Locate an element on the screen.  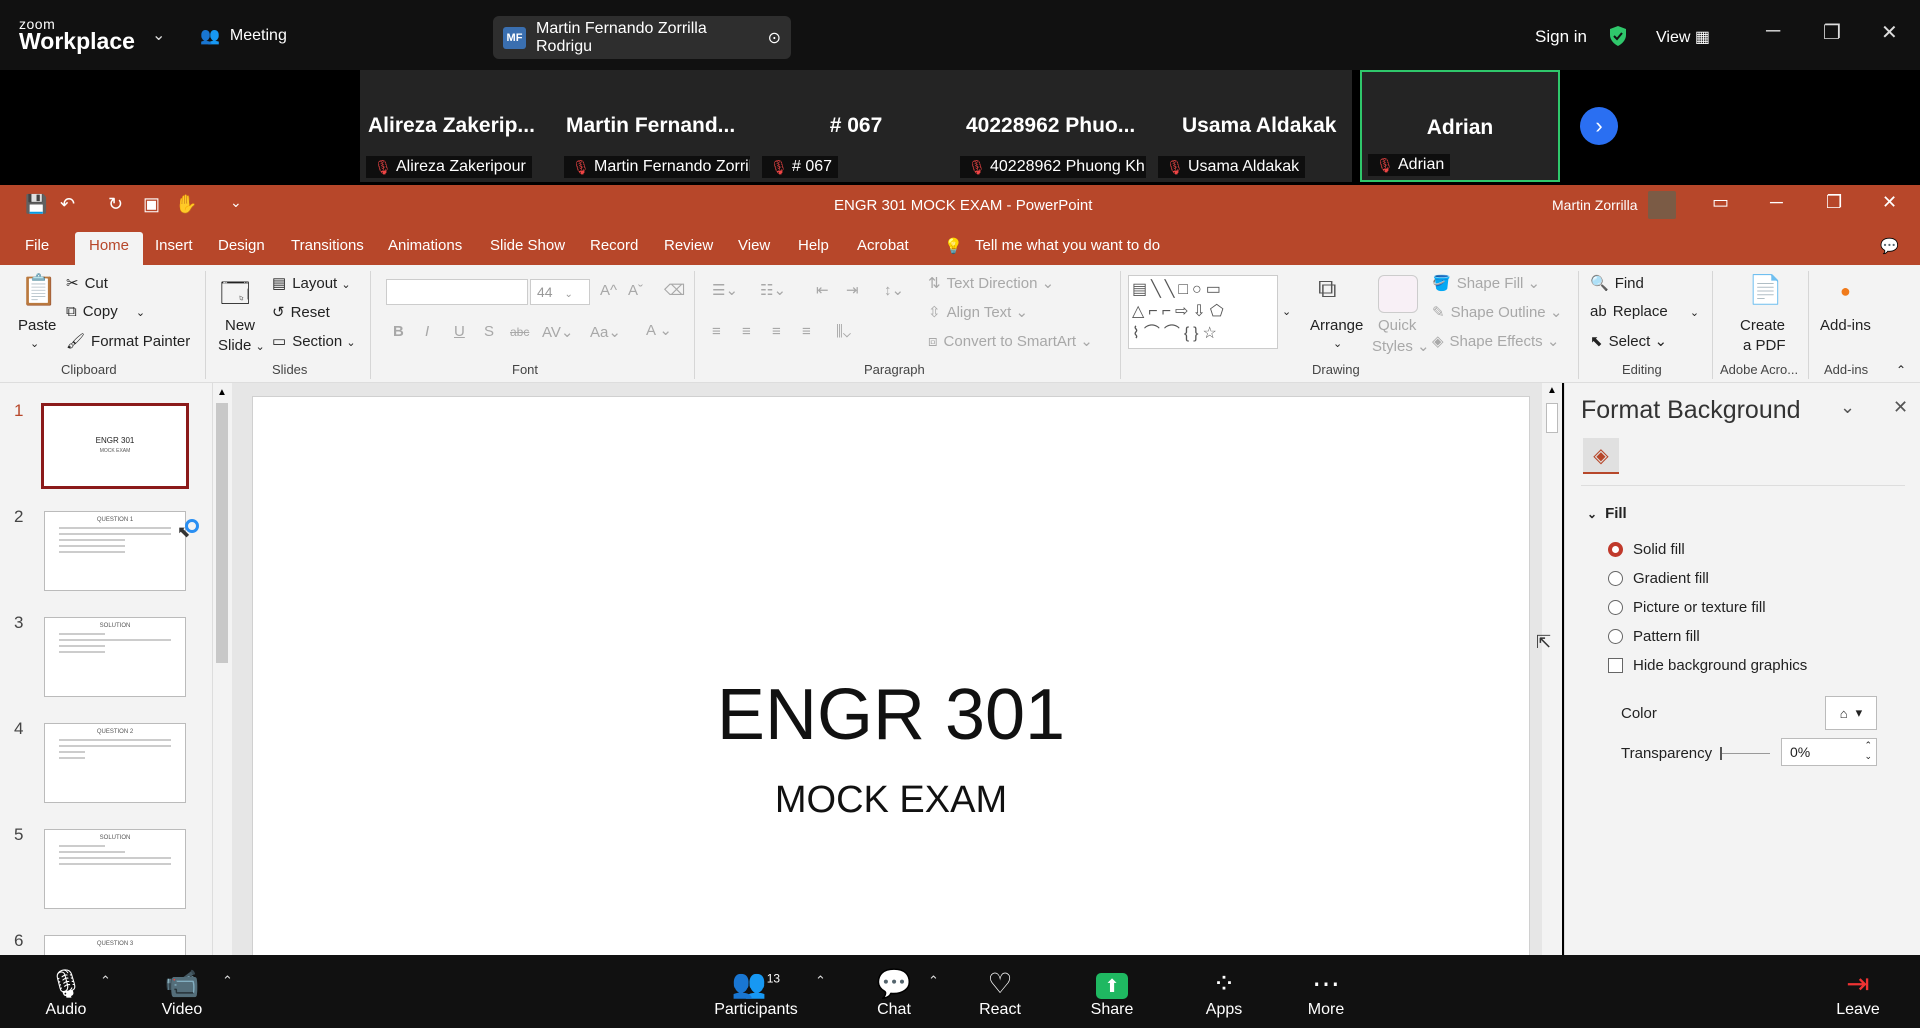
transparency-input: 0% ⌃ ⌄ is located at coordinates (1829, 752).